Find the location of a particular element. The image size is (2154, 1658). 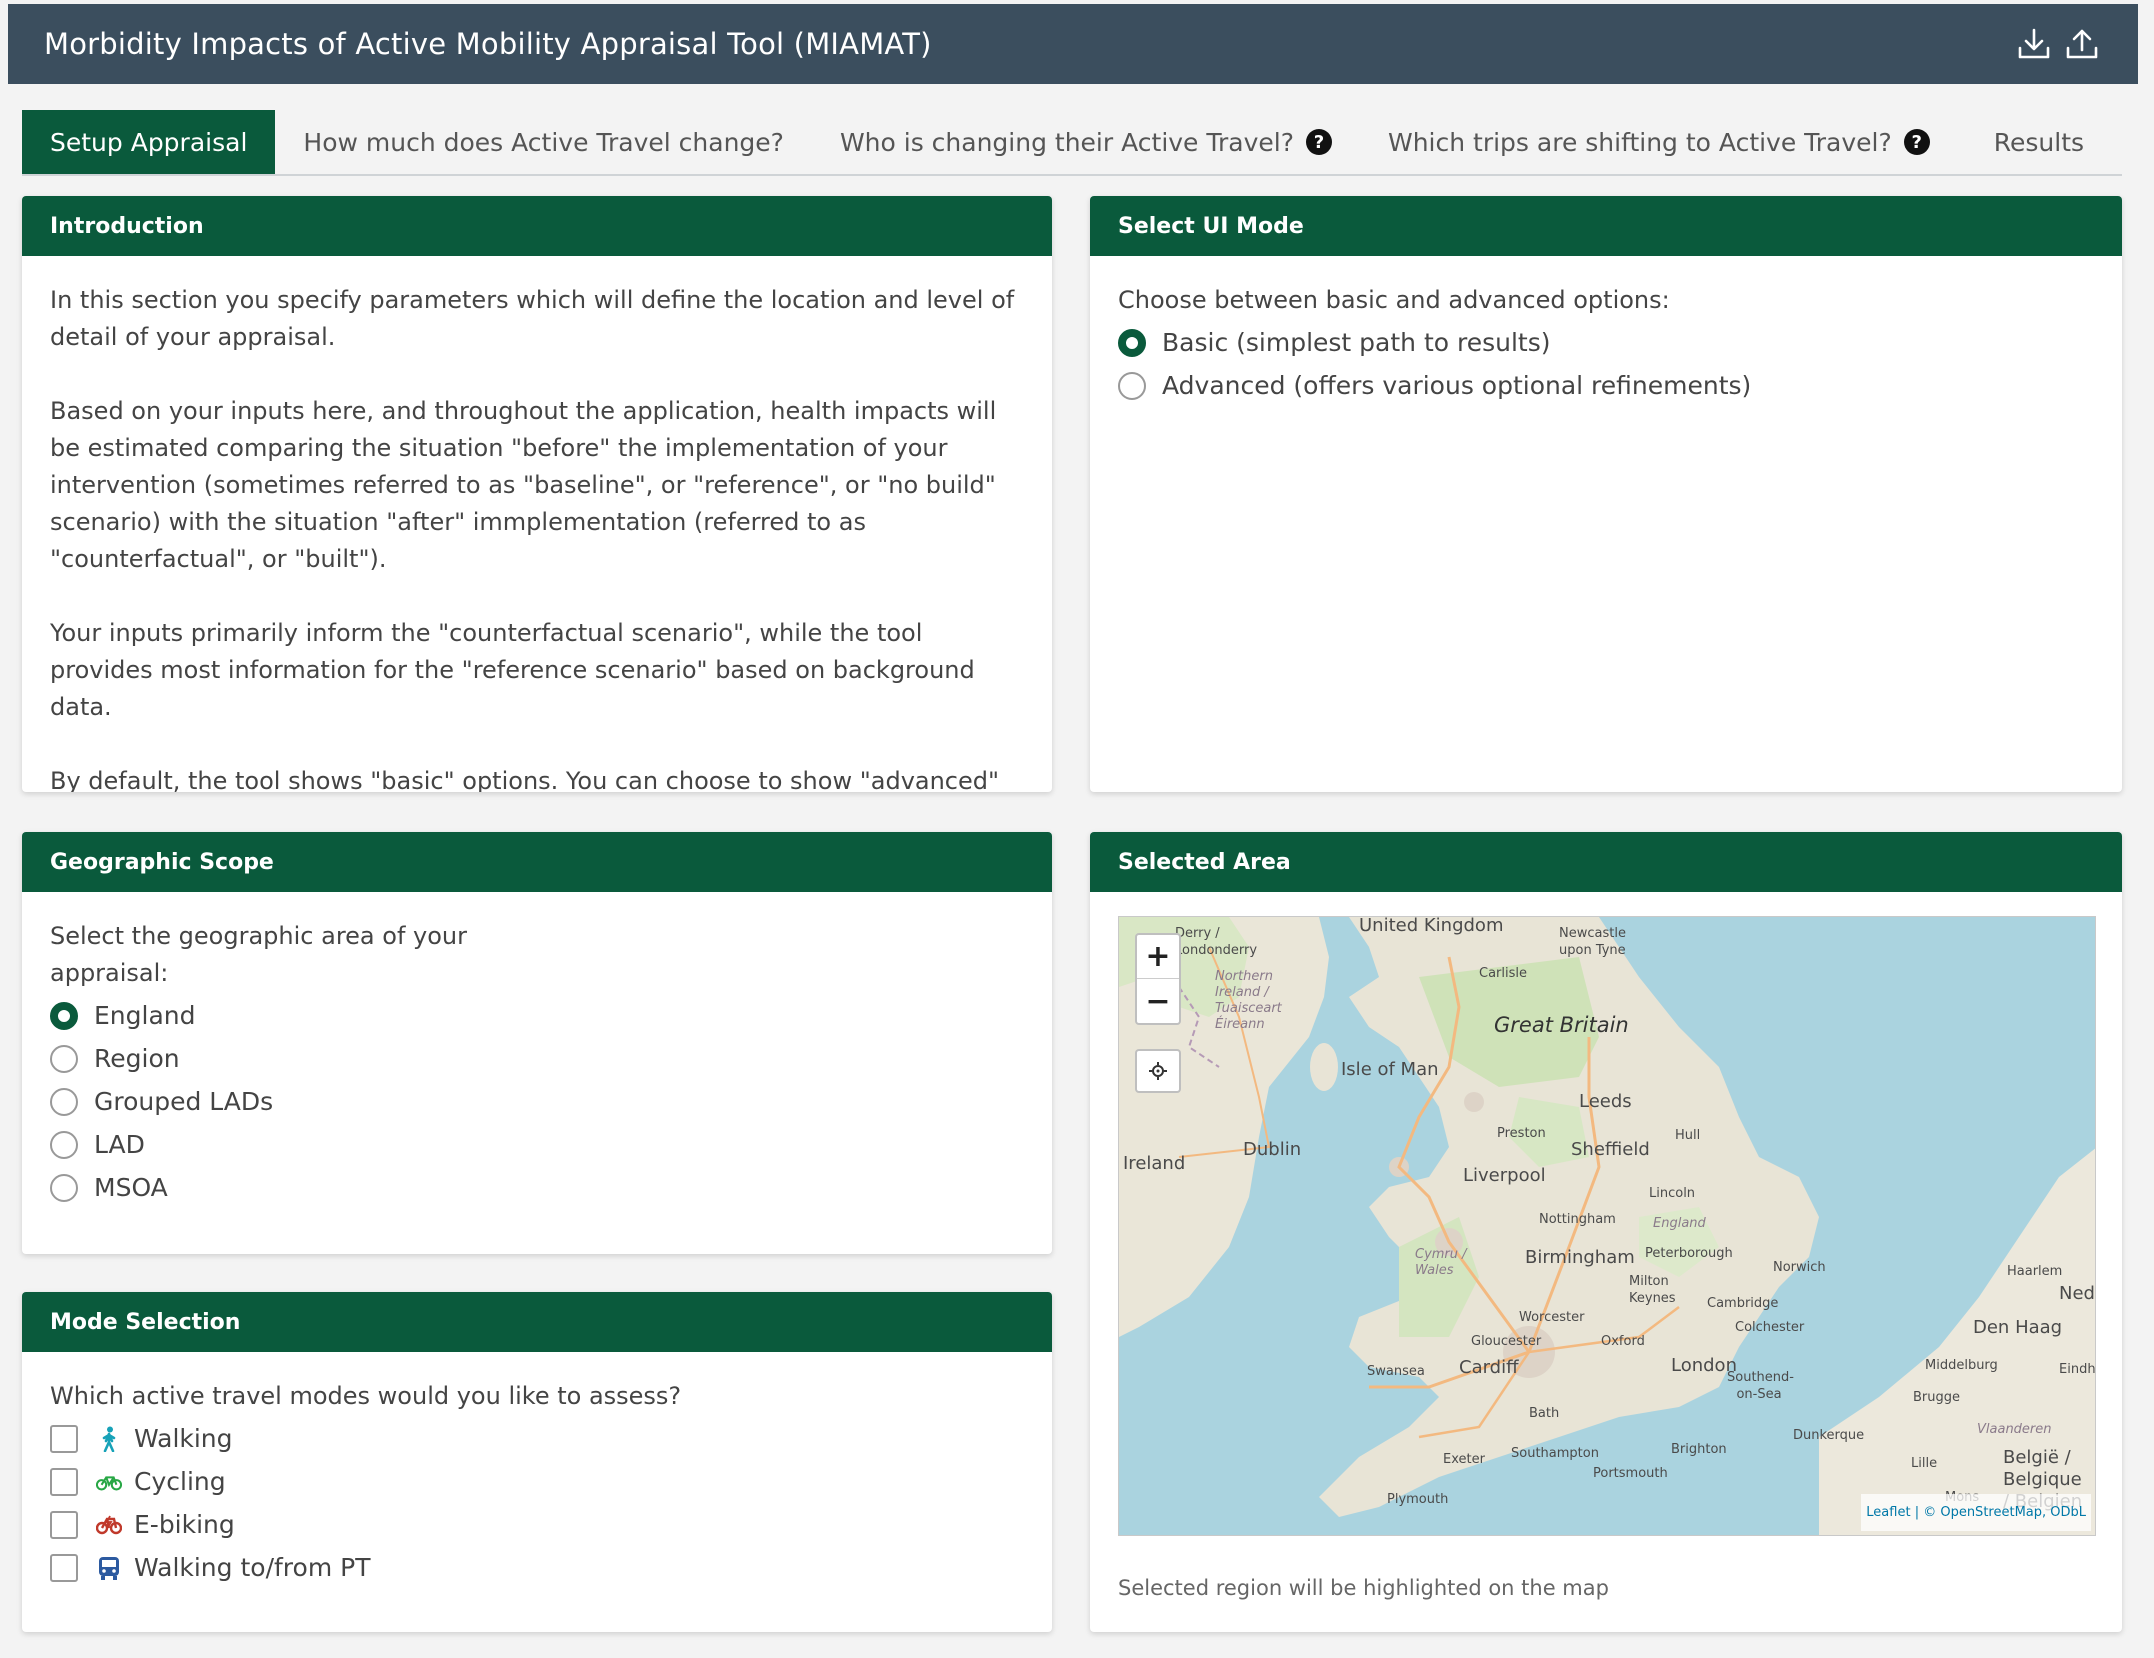

radio-label: England is located at coordinates (145, 1015).